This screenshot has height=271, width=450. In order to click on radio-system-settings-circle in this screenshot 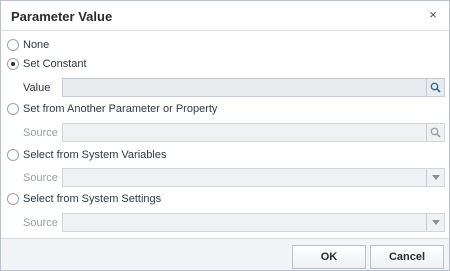, I will do `click(13, 199)`.